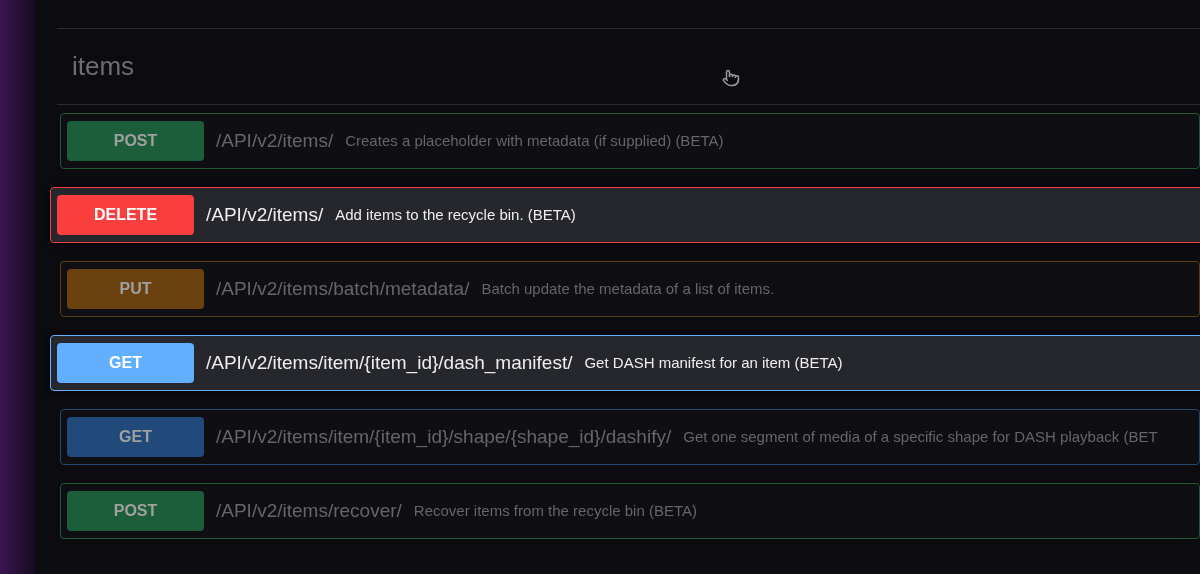 This screenshot has width=1200, height=574. I want to click on operation-row: POST /API/v2/items/recover/ Recover items from the recycle bin (BETA), so click(630, 511).